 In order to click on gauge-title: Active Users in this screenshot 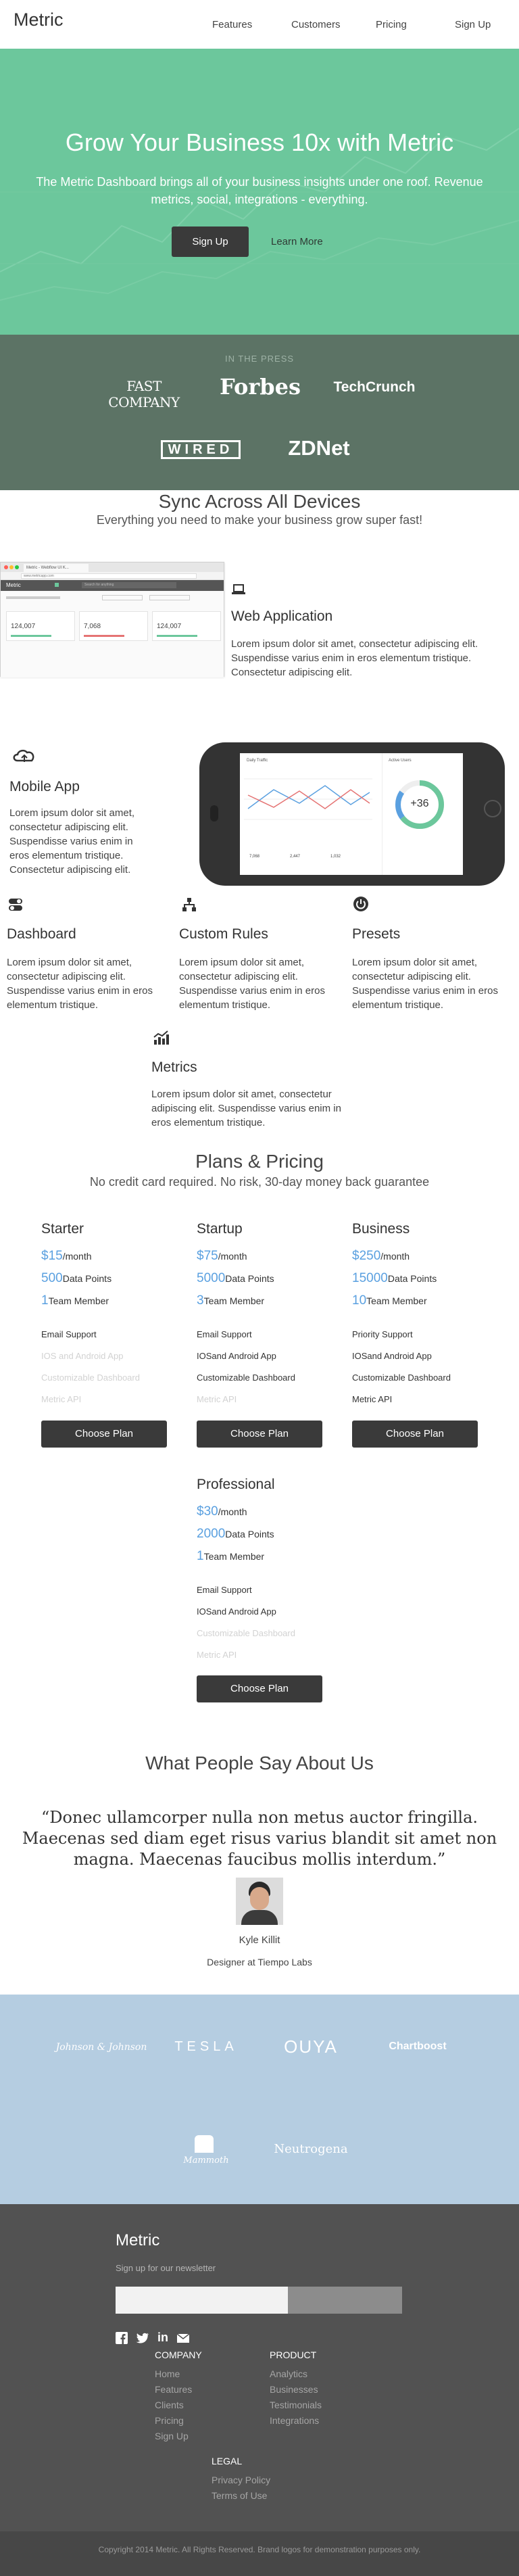, I will do `click(400, 761)`.